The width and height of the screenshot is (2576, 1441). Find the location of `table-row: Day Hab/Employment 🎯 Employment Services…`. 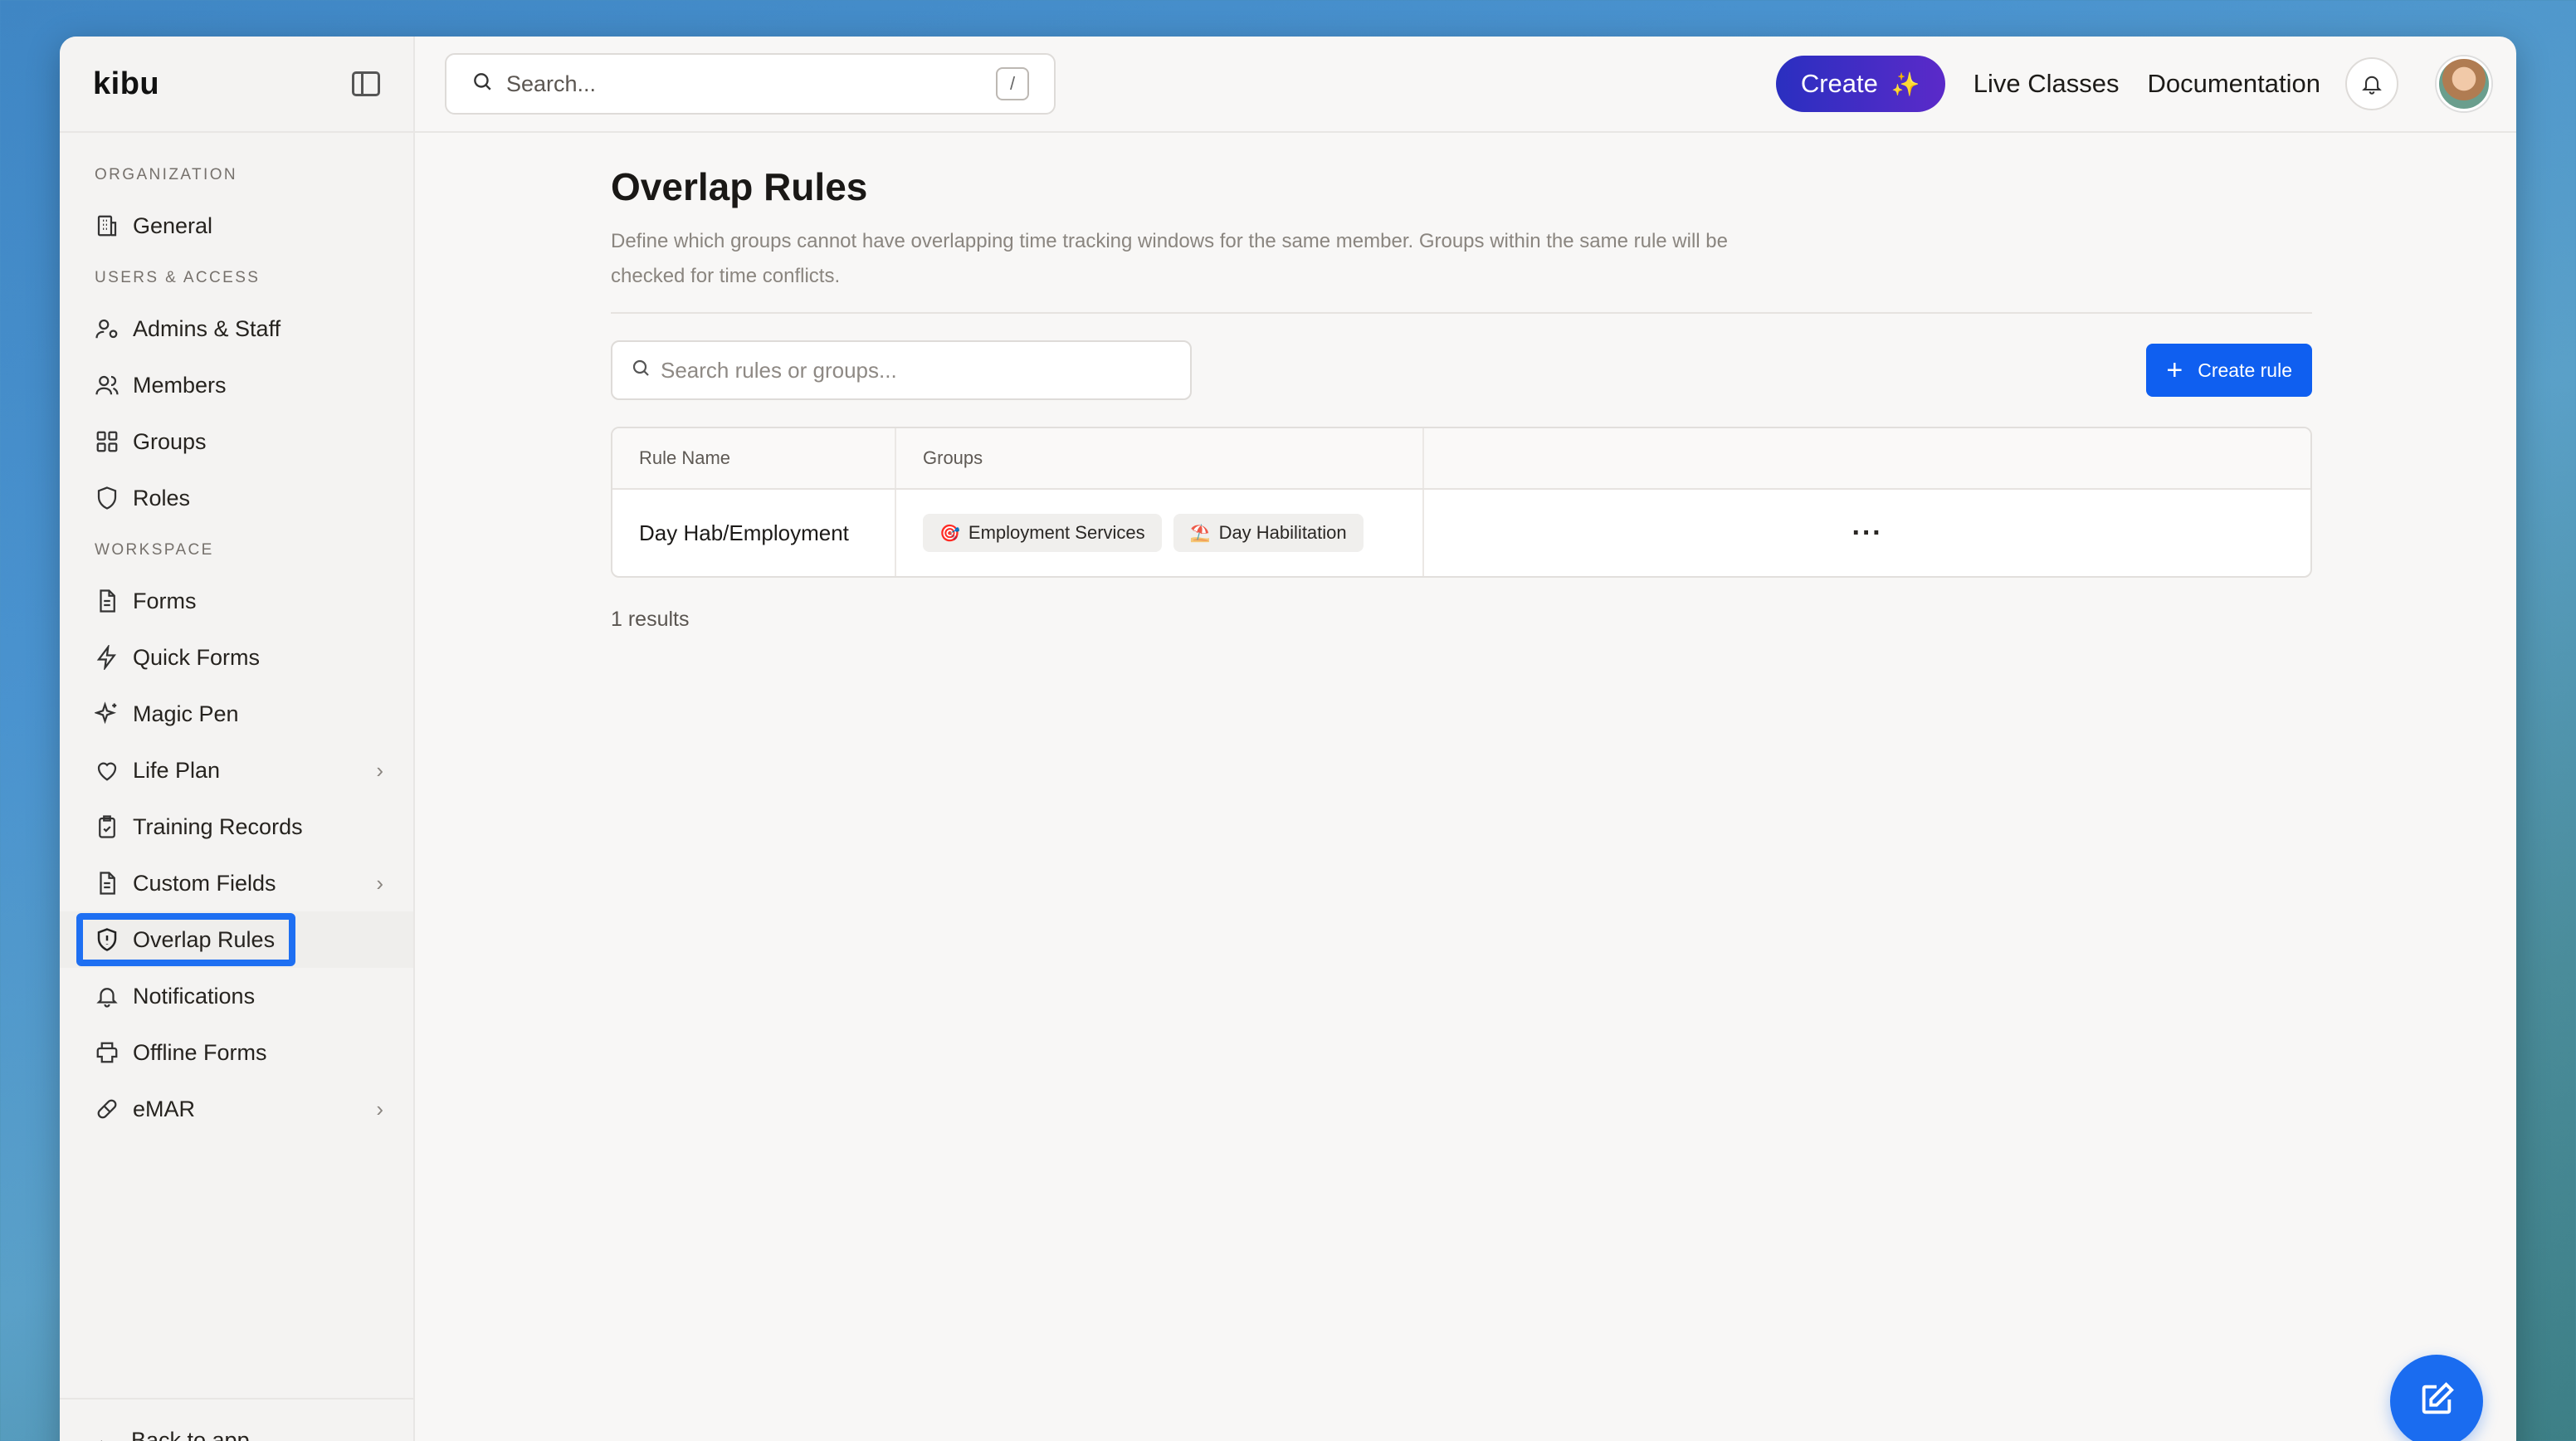

table-row: Day Hab/Employment 🎯 Employment Services… is located at coordinates (1461, 533).